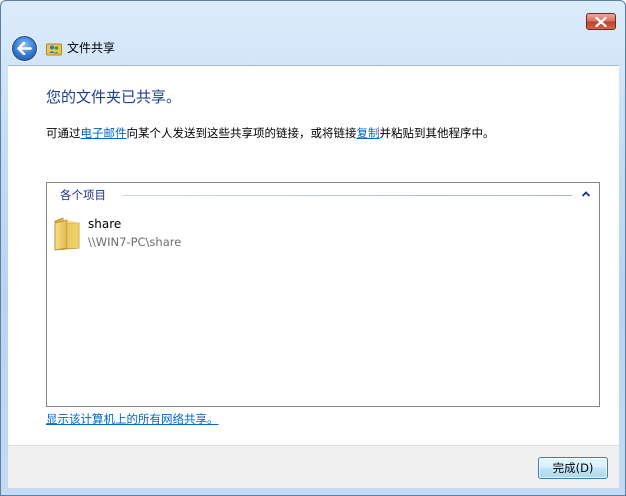 This screenshot has width=626, height=496. I want to click on window-title: 文件共享, so click(91, 48).